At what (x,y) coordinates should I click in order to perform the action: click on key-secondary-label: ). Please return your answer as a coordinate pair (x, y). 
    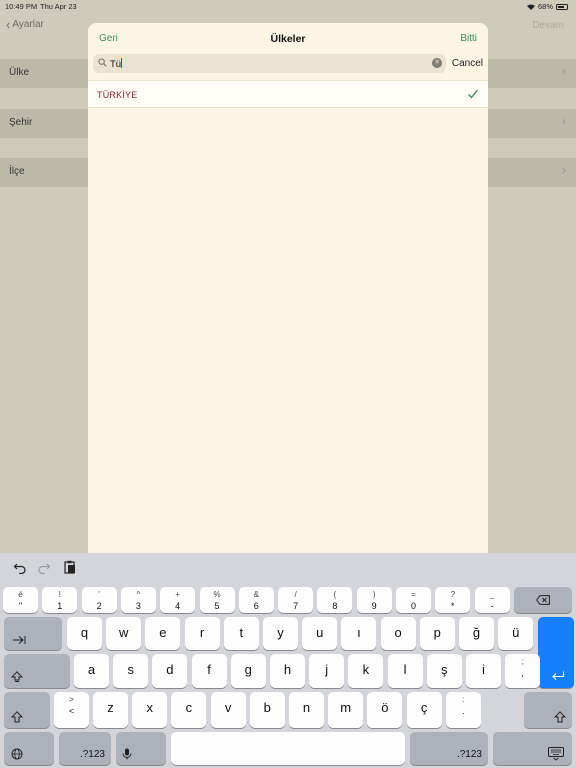
    Looking at the image, I should click on (374, 594).